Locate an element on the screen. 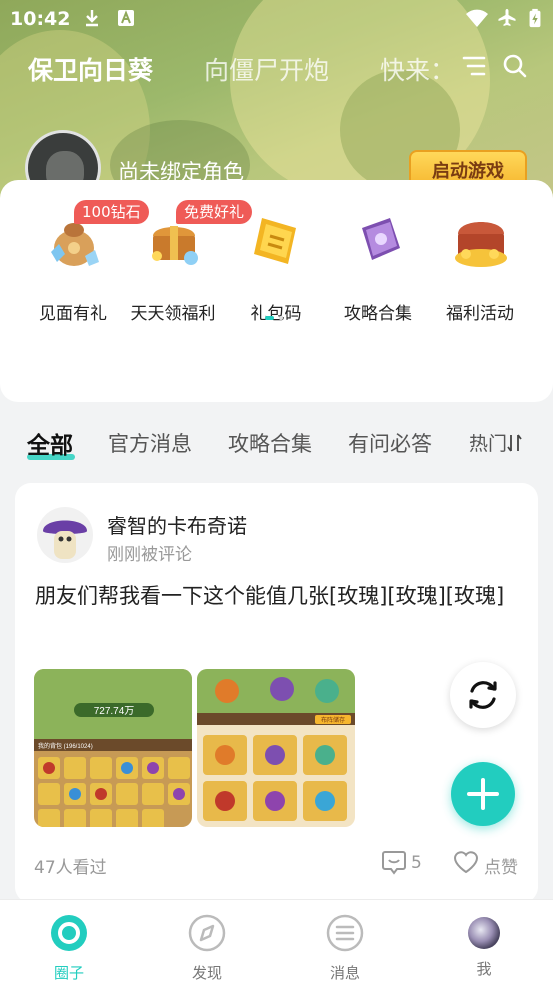 The height and width of the screenshot is (983, 553). book-icon is located at coordinates (381, 239).